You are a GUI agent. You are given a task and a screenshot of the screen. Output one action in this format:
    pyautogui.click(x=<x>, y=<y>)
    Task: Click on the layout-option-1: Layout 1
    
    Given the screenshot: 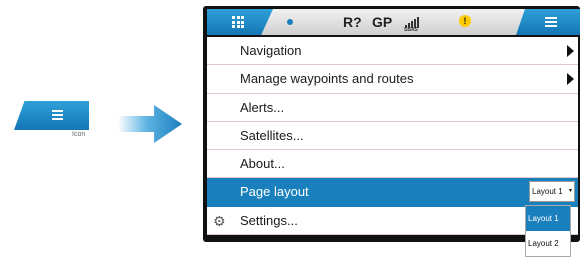 What is the action you would take?
    pyautogui.click(x=548, y=218)
    